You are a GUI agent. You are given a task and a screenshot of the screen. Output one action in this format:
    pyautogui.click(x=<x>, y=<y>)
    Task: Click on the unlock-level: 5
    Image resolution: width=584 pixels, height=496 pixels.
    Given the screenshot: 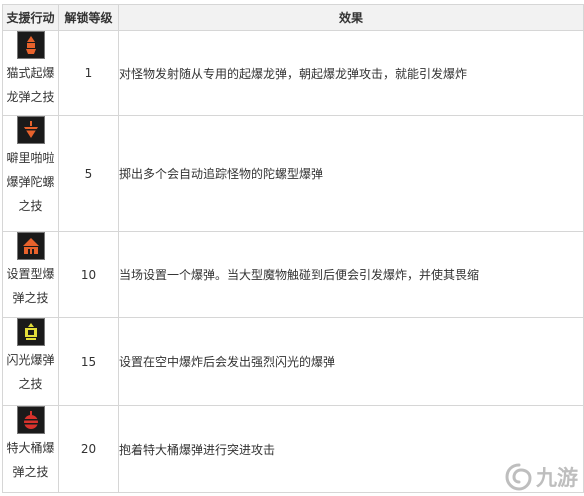 What is the action you would take?
    pyautogui.click(x=88, y=173)
    